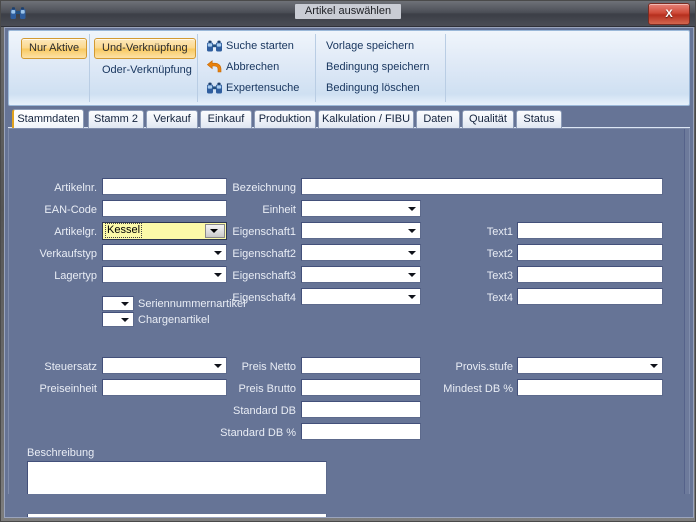 This screenshot has height=522, width=696. What do you see at coordinates (590, 296) in the screenshot?
I see `input-text4` at bounding box center [590, 296].